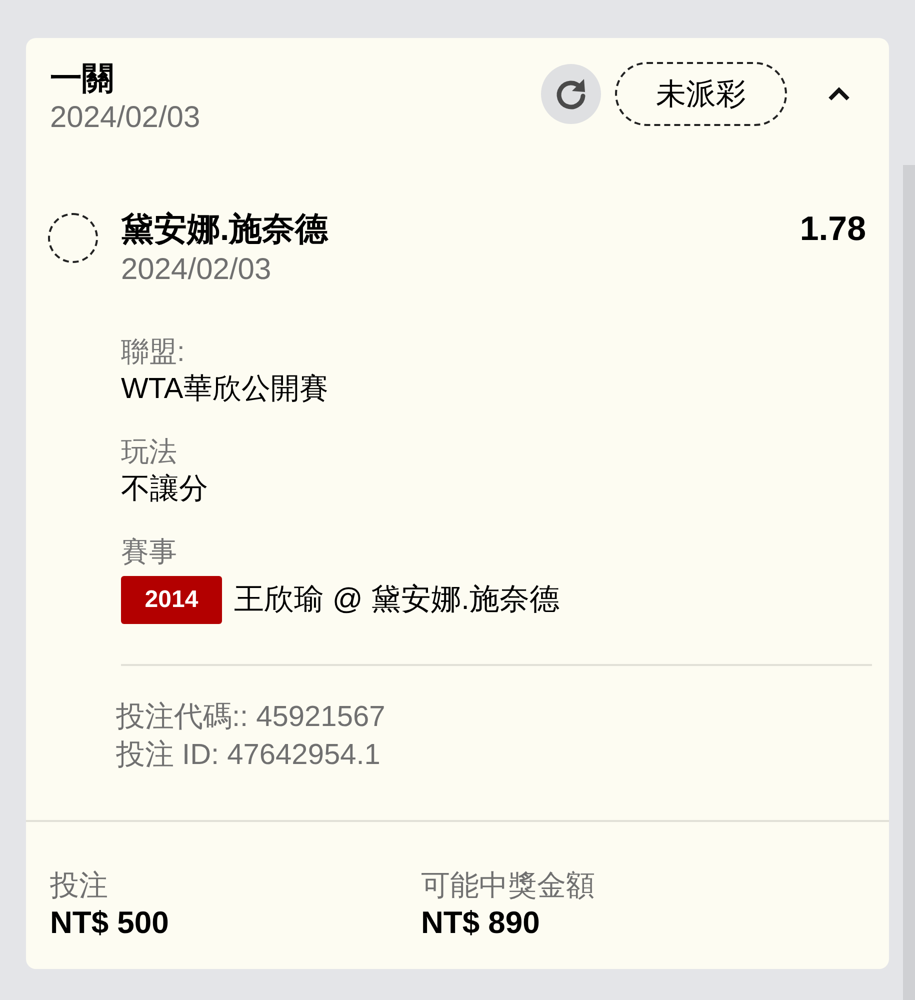 This screenshot has width=915, height=1000. Describe the element at coordinates (79, 886) in the screenshot. I see `summary-label: 投注` at that location.